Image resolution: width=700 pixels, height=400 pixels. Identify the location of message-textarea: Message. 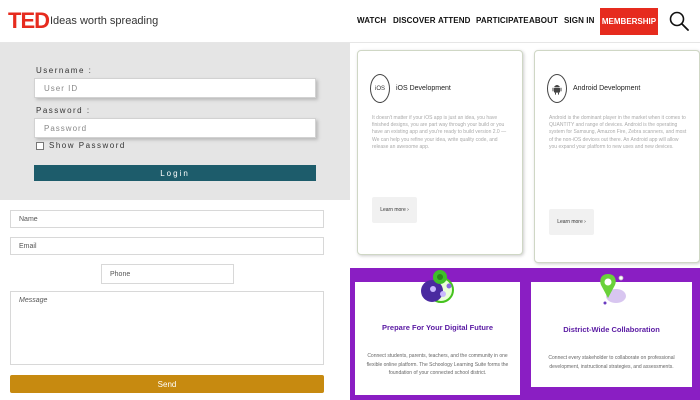
(167, 328).